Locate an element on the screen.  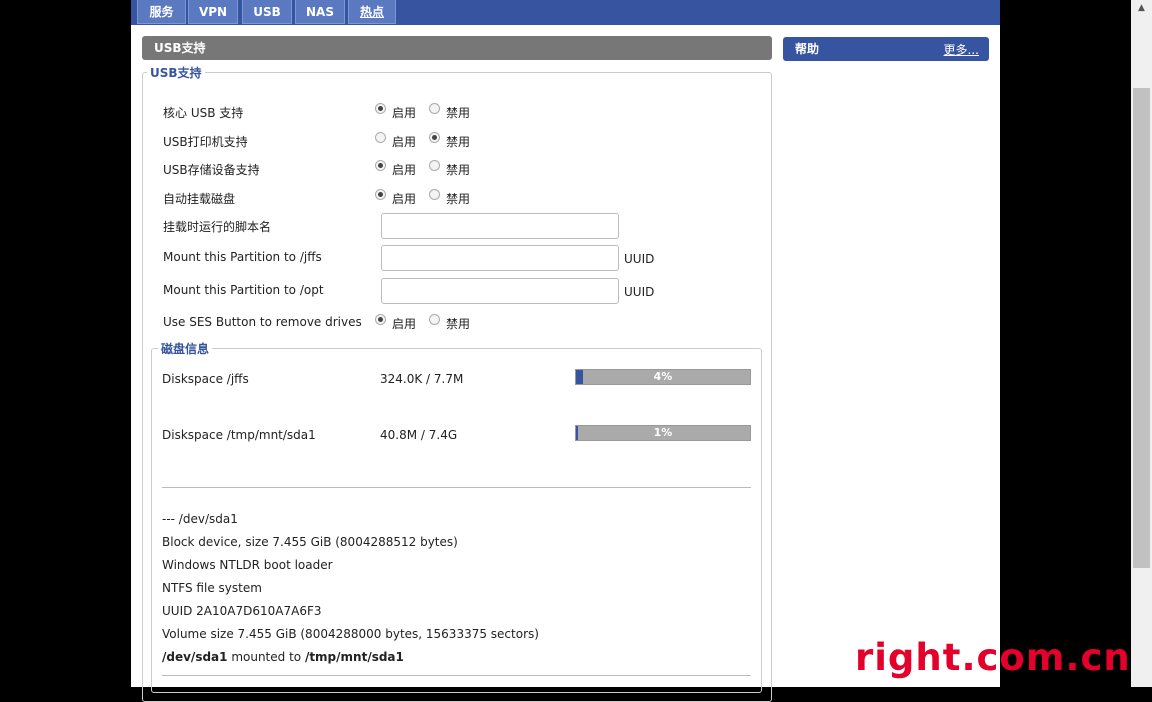
mount-jffs-input is located at coordinates (500, 258).